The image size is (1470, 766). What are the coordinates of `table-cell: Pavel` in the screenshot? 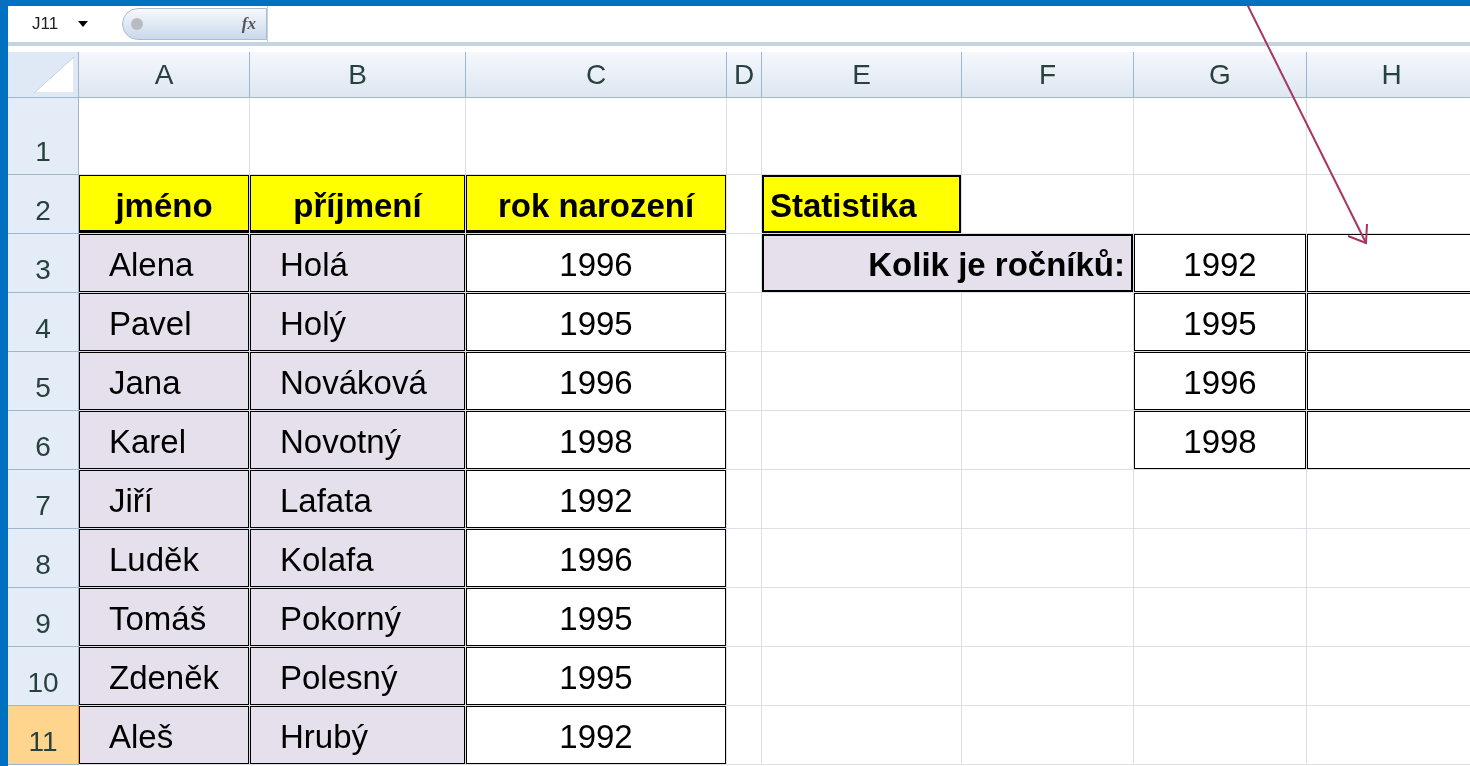 It's located at (164, 322).